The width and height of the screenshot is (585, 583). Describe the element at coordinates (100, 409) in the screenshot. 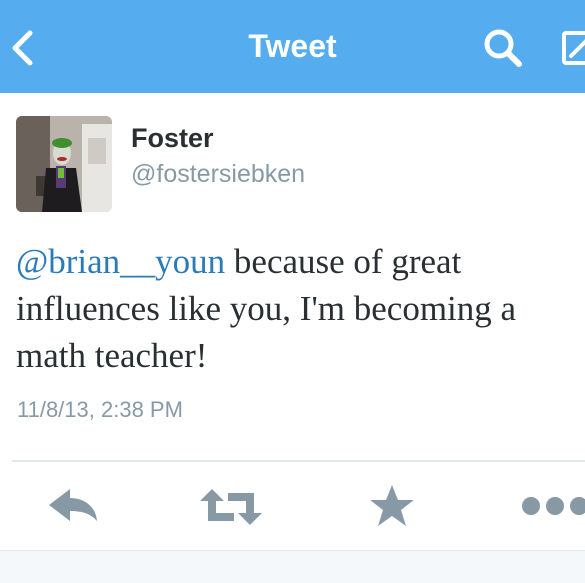

I see `timestamp: 11/8/13, 2:38 PM` at that location.